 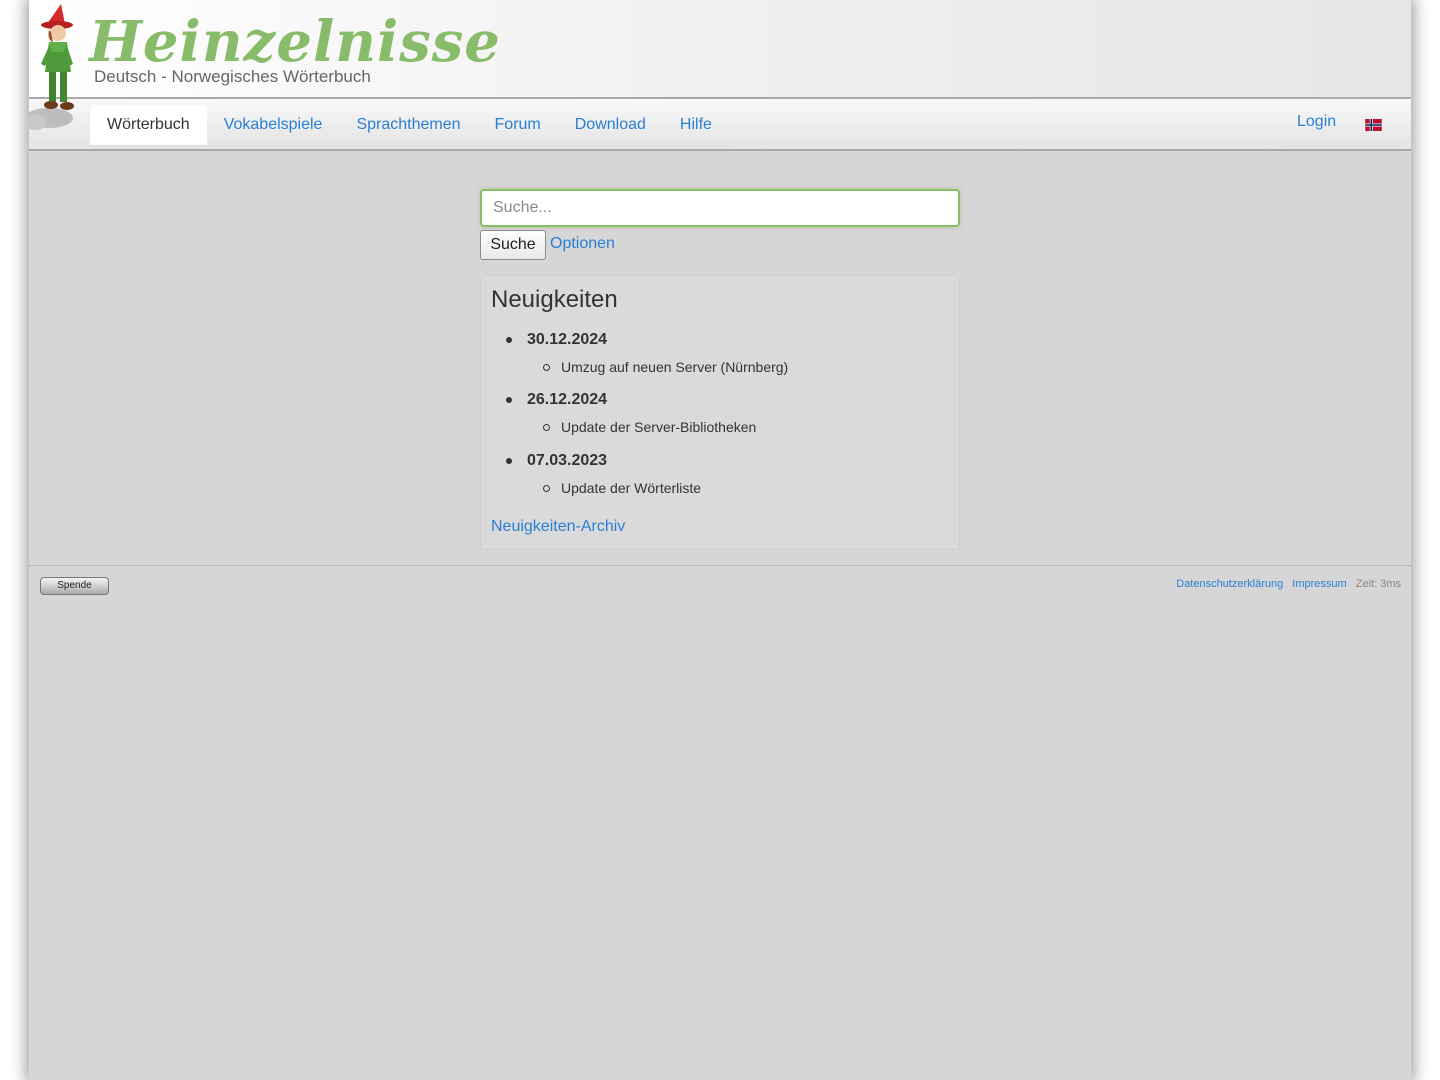 What do you see at coordinates (1373, 125) in the screenshot?
I see `norway-flag-icon` at bounding box center [1373, 125].